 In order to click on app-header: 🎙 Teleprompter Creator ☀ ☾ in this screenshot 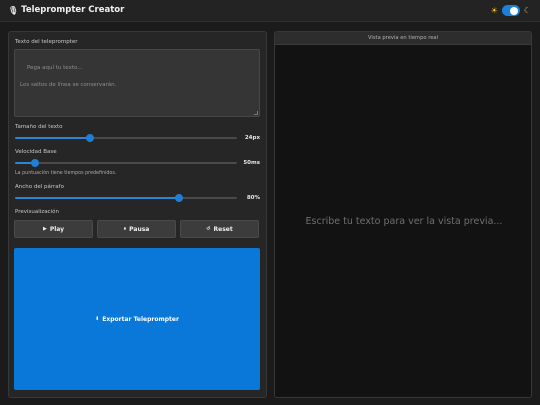, I will do `click(270, 11)`.